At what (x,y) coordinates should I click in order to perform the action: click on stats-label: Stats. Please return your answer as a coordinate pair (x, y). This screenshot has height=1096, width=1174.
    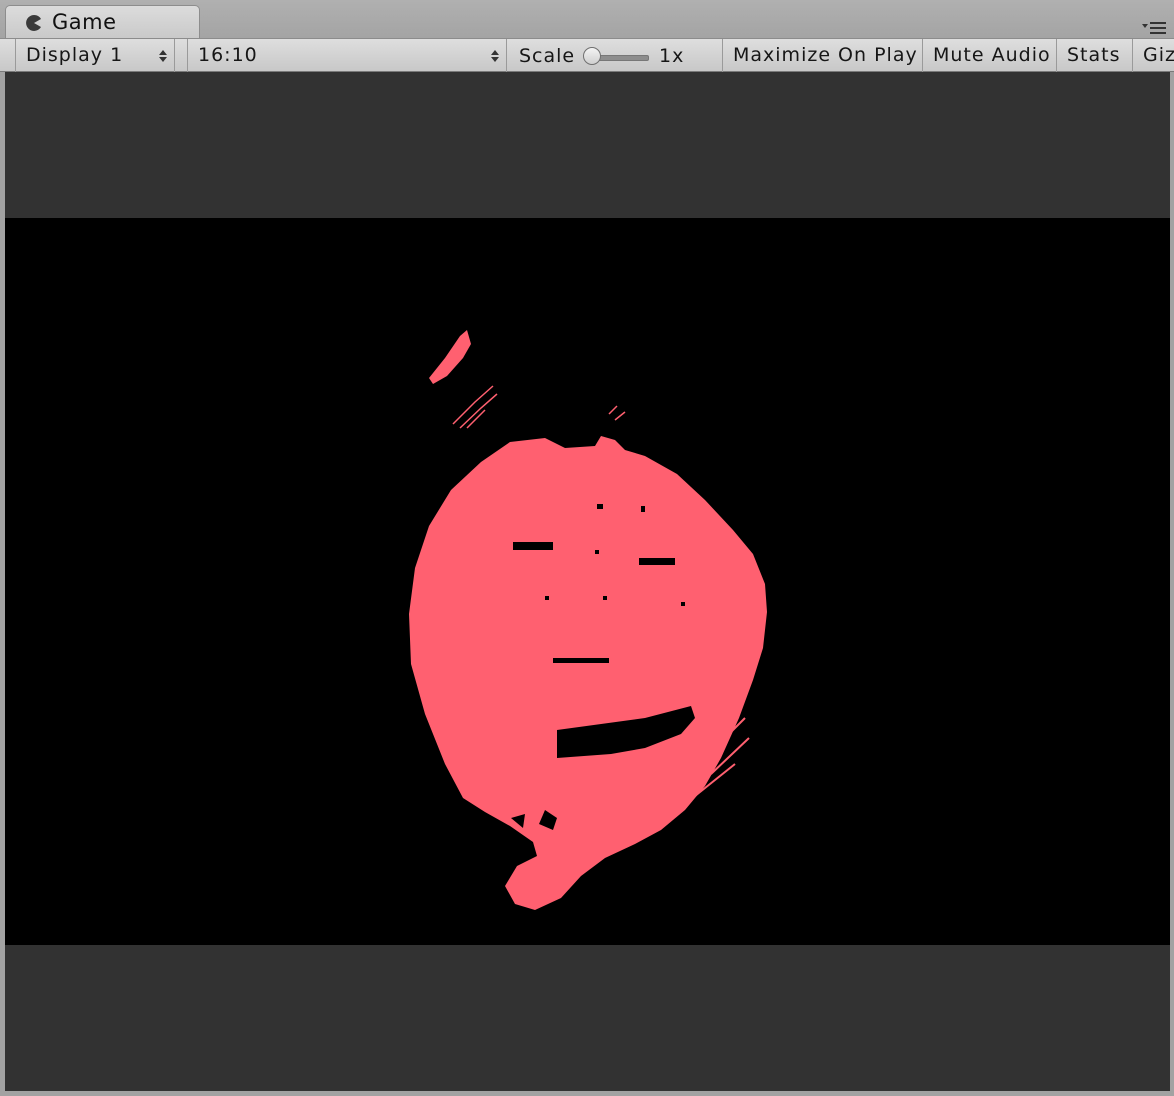
    Looking at the image, I should click on (1094, 55).